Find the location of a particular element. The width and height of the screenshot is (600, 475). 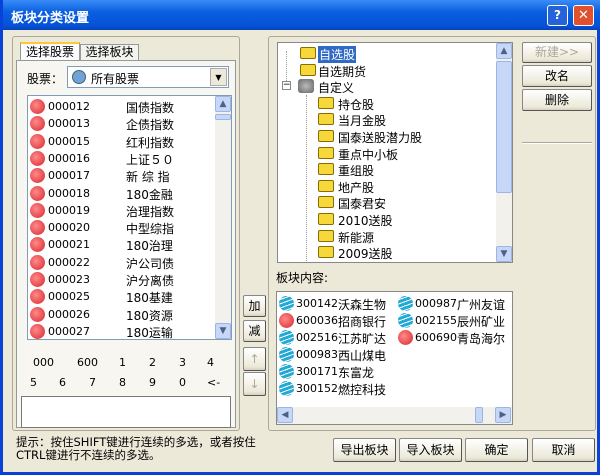

move-down-button: ↓ is located at coordinates (254, 384).